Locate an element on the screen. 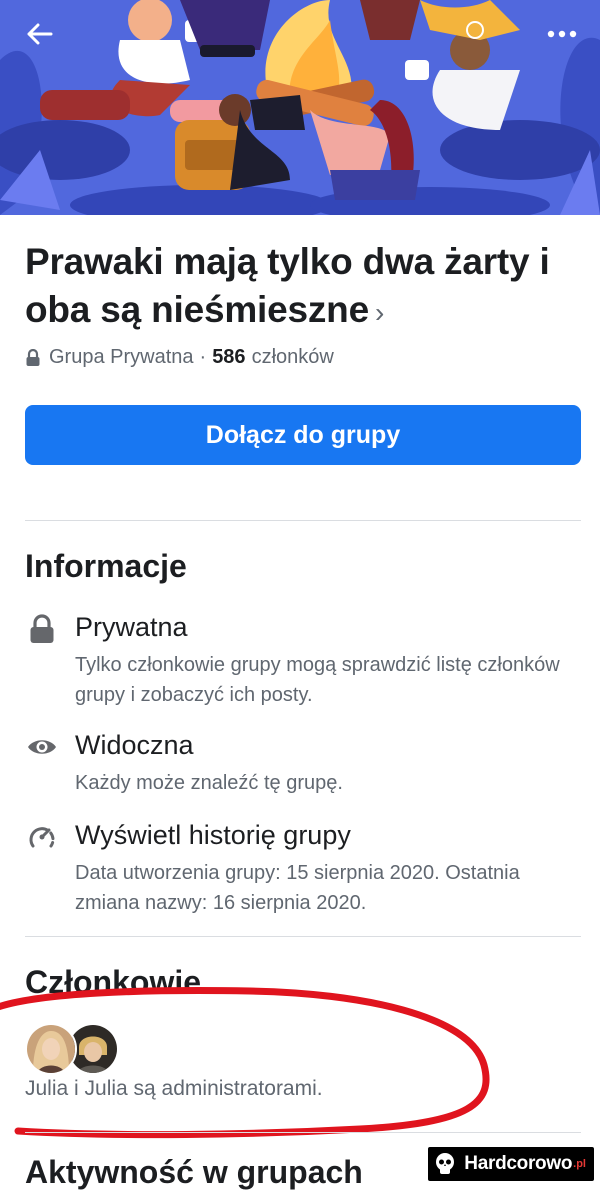  eye-icon is located at coordinates (42, 747).